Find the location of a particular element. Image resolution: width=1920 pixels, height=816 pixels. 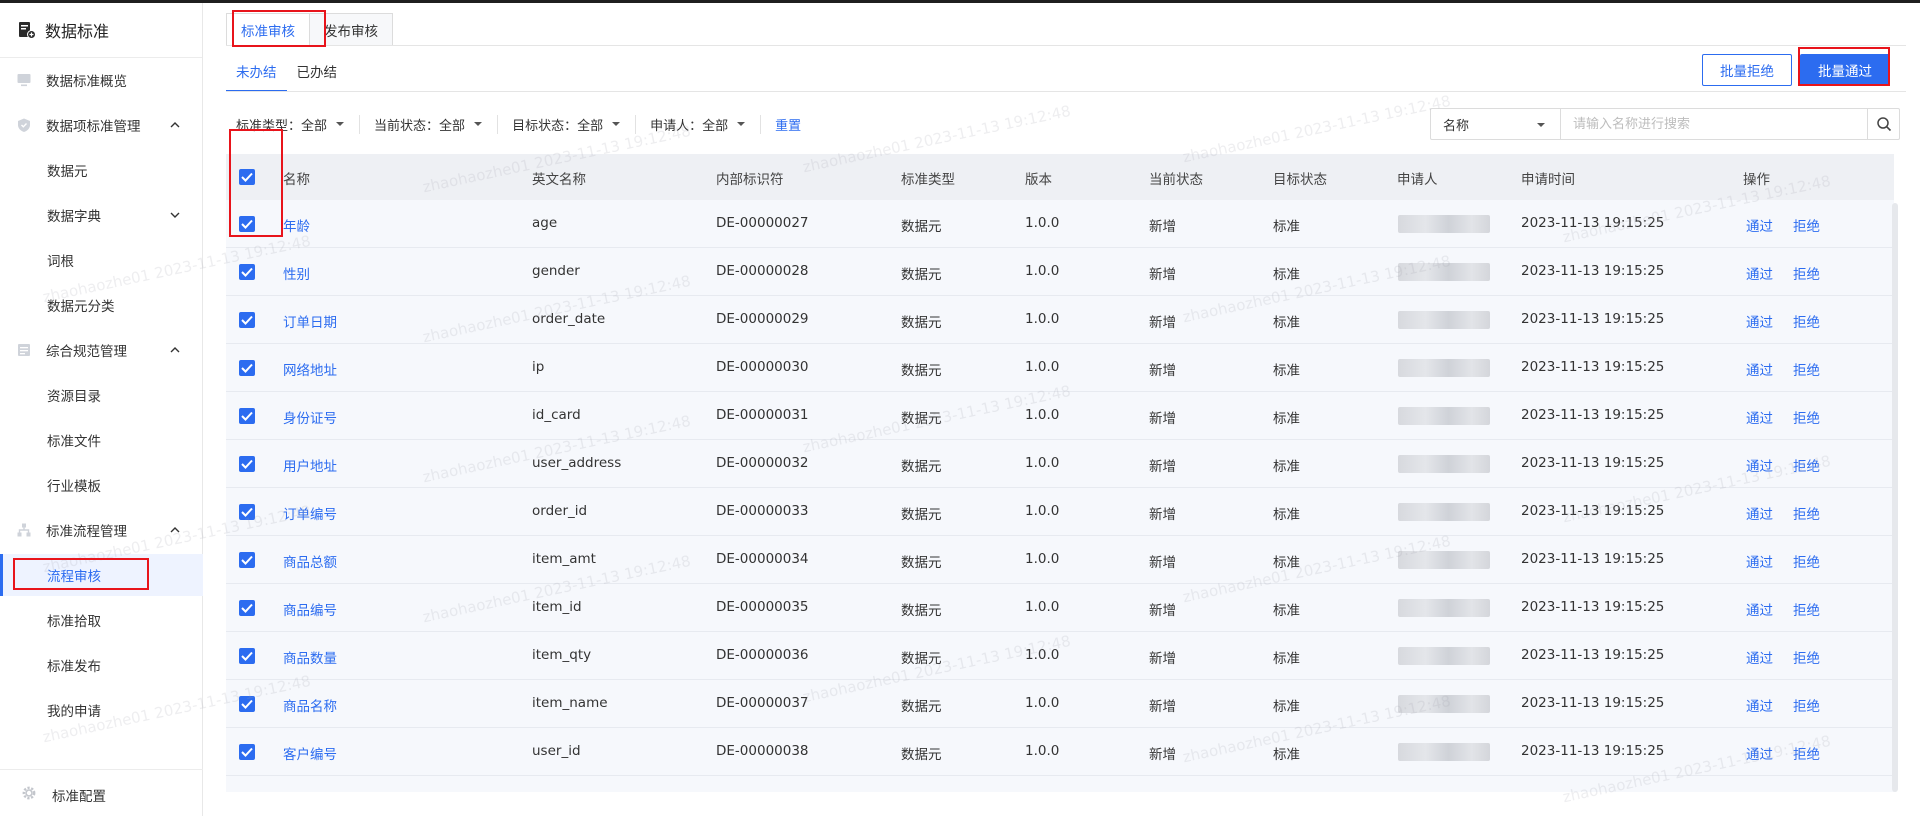

sidebar-item: 标准发布 is located at coordinates (101, 665).